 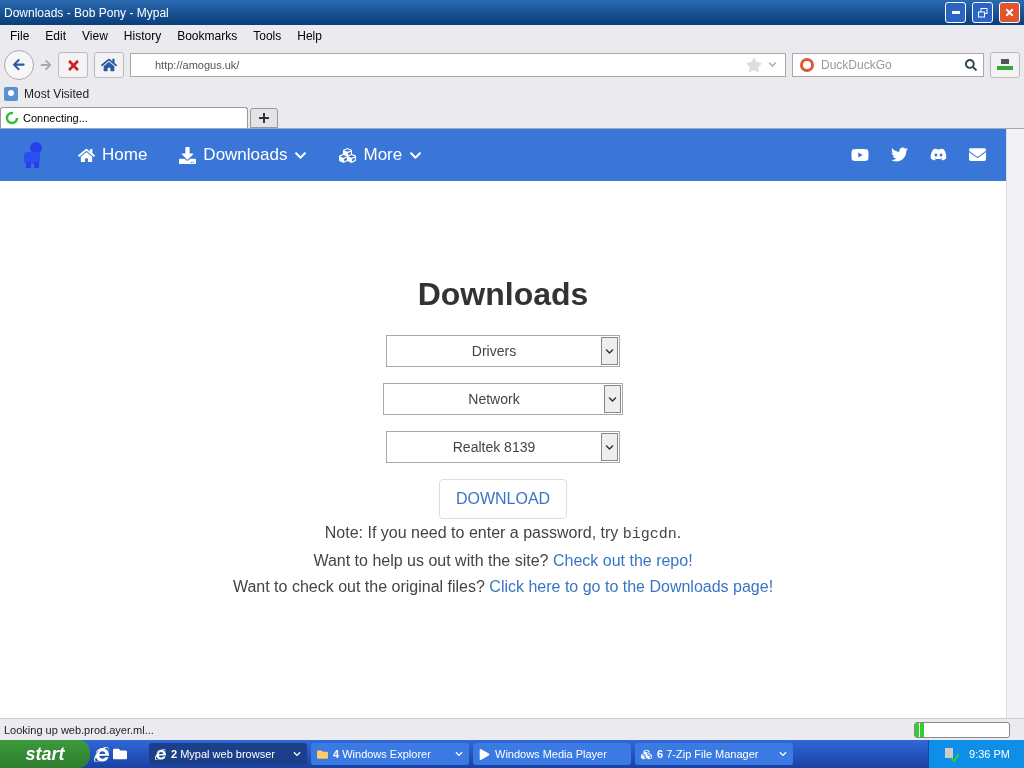 I want to click on close-button, so click(x=1009, y=12).